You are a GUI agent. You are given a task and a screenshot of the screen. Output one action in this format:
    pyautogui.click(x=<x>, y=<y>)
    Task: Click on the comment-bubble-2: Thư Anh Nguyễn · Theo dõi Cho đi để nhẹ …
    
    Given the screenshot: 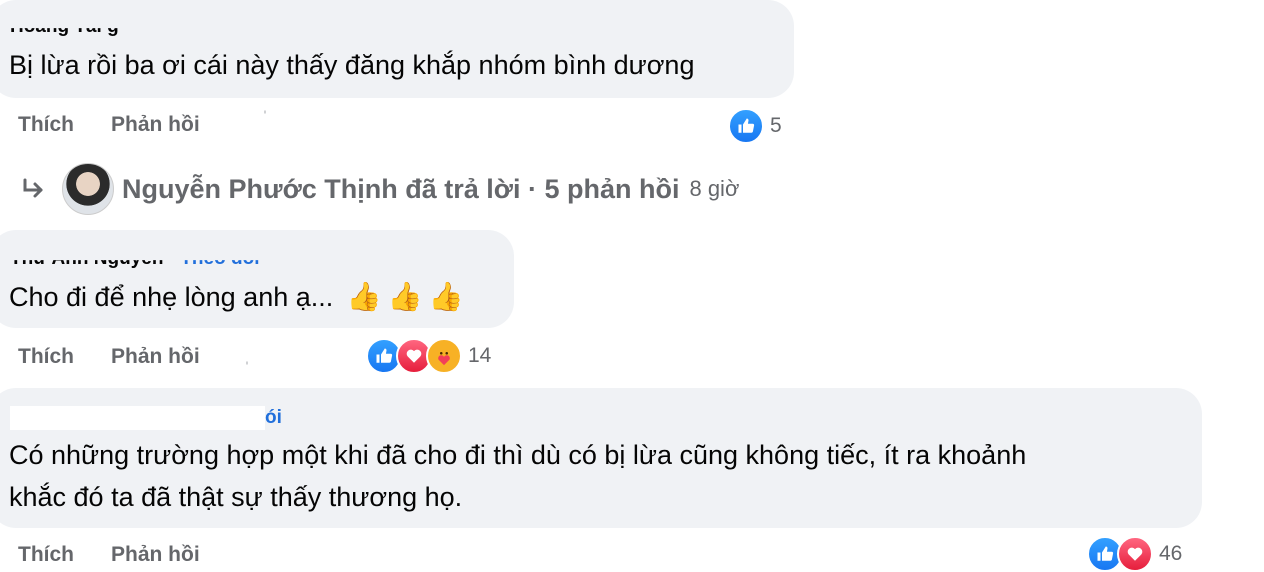 What is the action you would take?
    pyautogui.click(x=257, y=279)
    